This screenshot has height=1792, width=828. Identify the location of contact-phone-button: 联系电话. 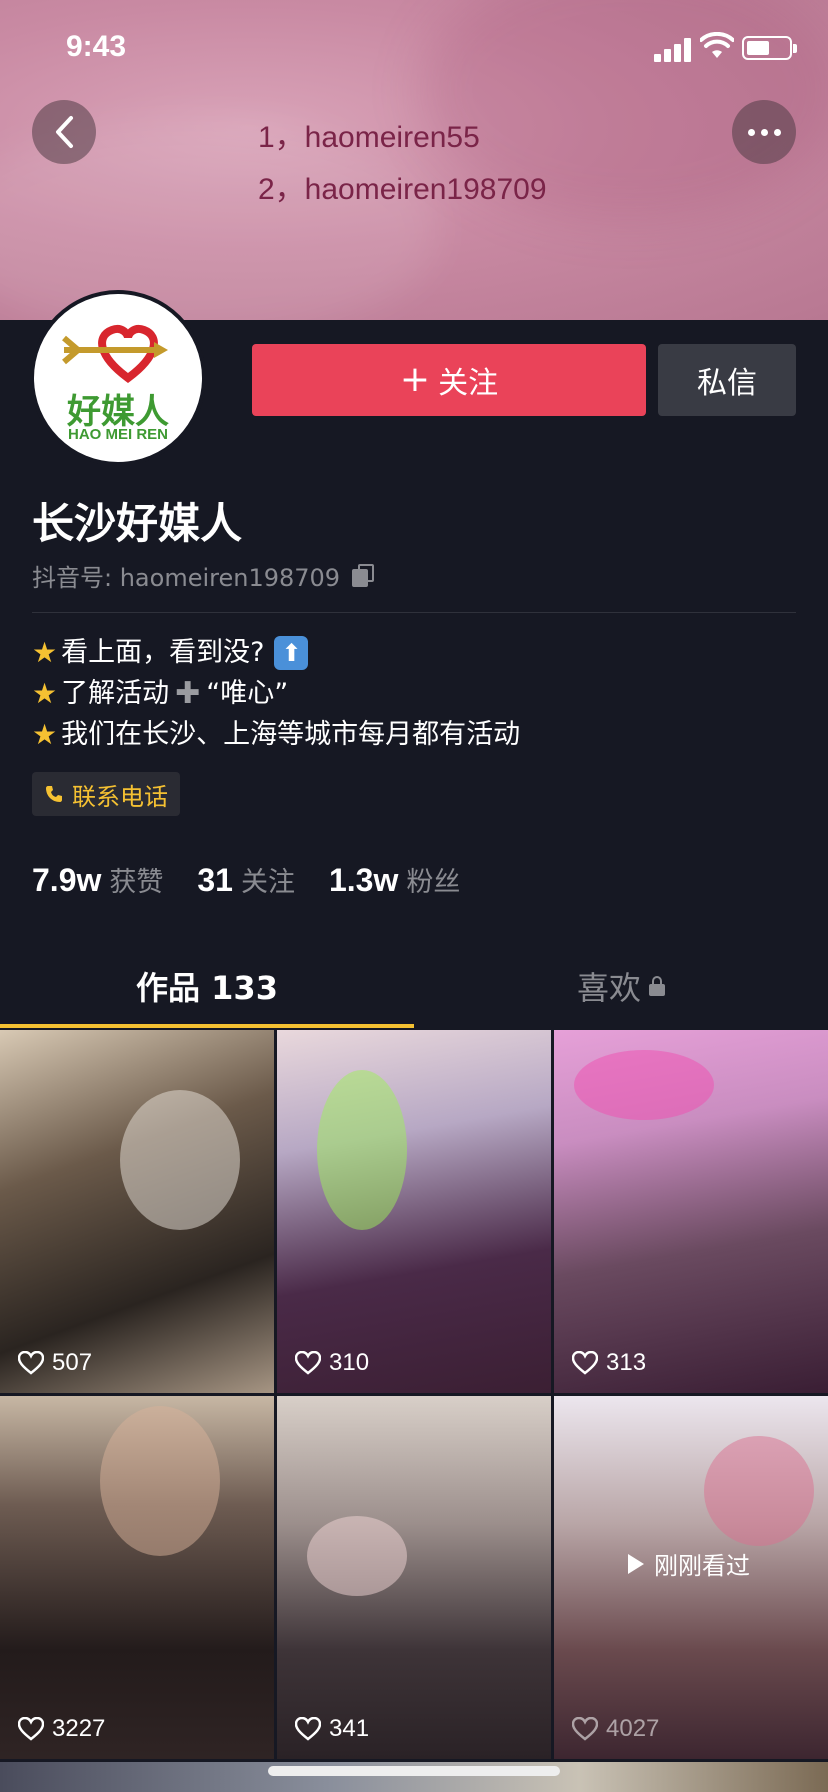
(106, 794).